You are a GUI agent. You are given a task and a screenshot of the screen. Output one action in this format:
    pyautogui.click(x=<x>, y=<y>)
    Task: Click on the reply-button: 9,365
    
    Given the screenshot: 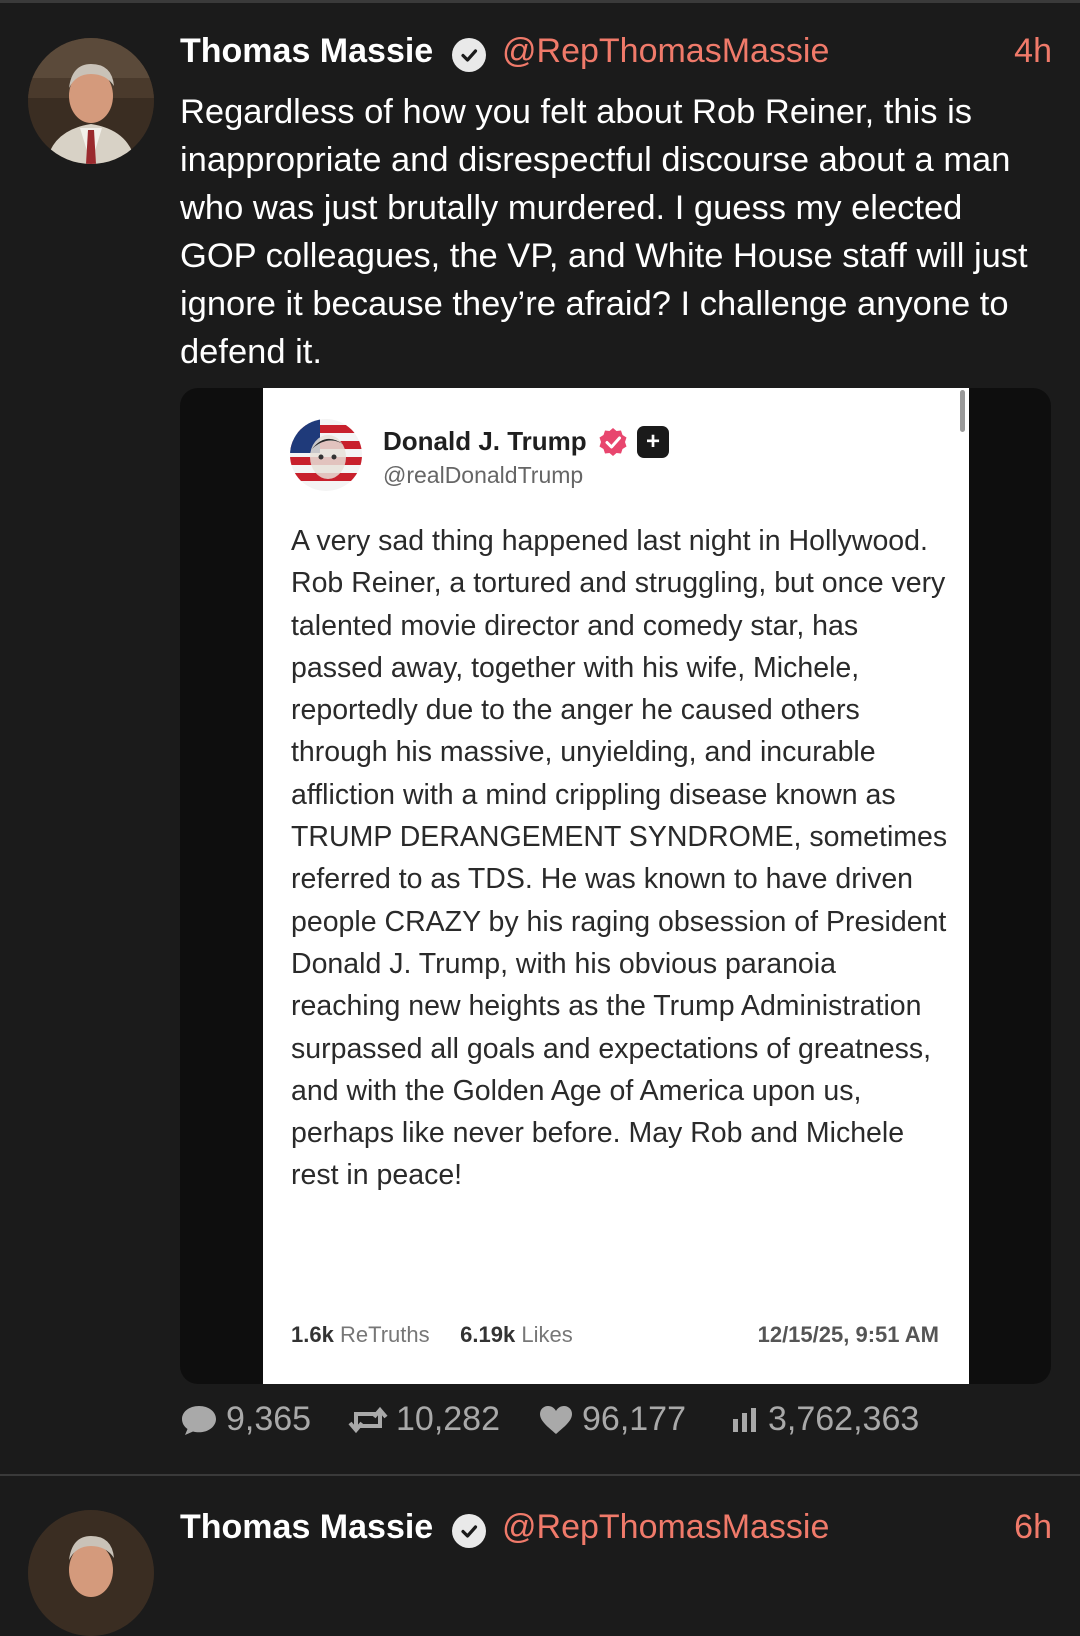 What is the action you would take?
    pyautogui.click(x=245, y=1419)
    